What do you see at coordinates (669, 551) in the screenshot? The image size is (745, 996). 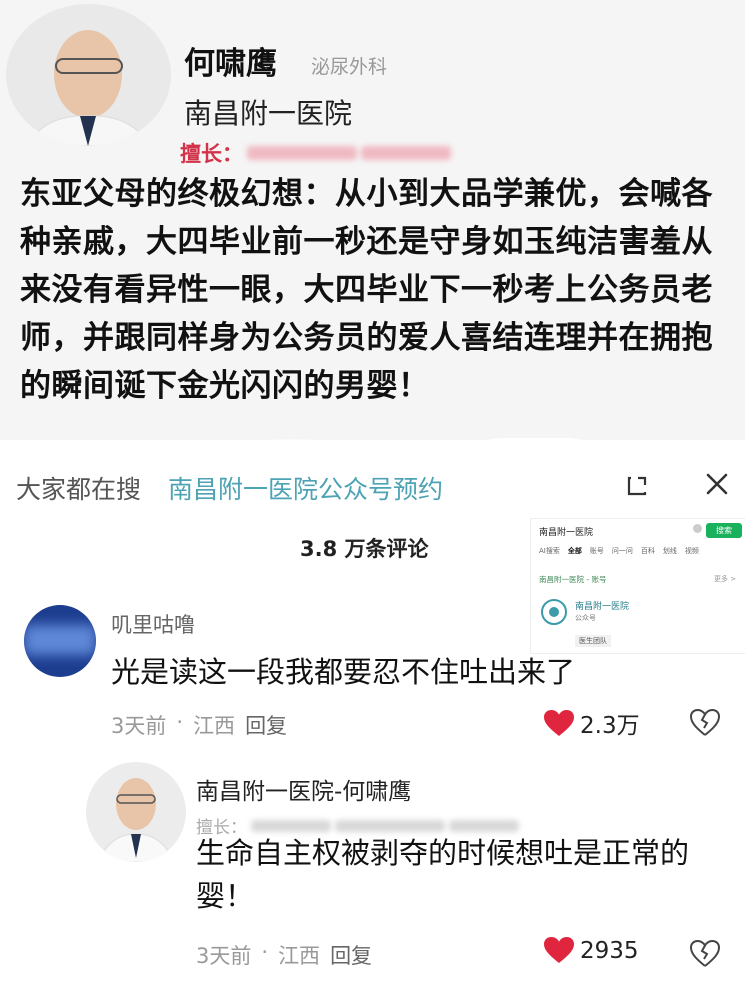 I see `inset-tab: 划线` at bounding box center [669, 551].